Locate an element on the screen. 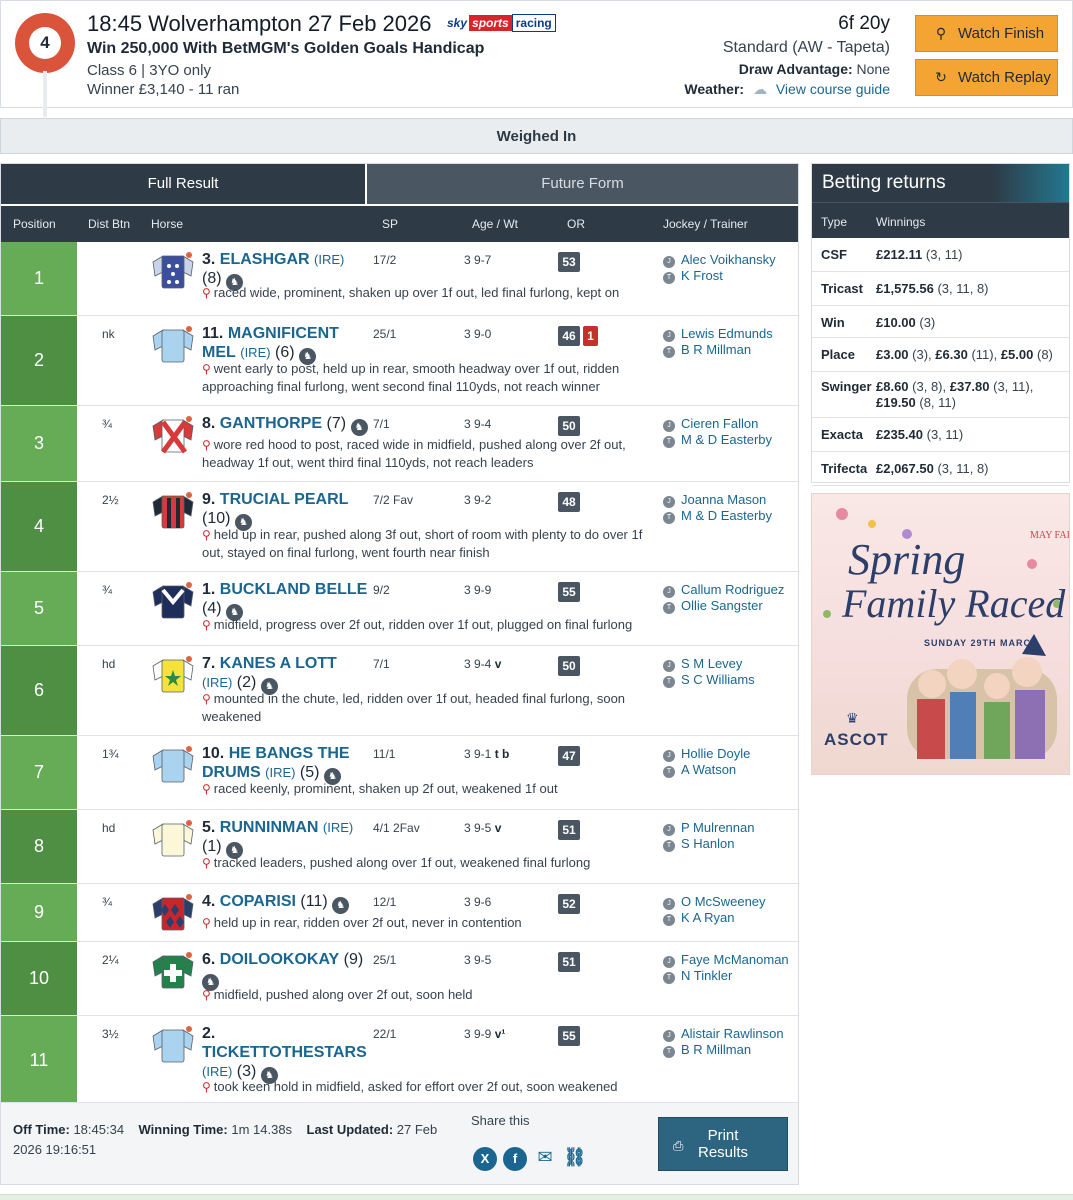 Image resolution: width=1073 pixels, height=1200 pixels. course-guide-link: View course guide is located at coordinates (833, 89).